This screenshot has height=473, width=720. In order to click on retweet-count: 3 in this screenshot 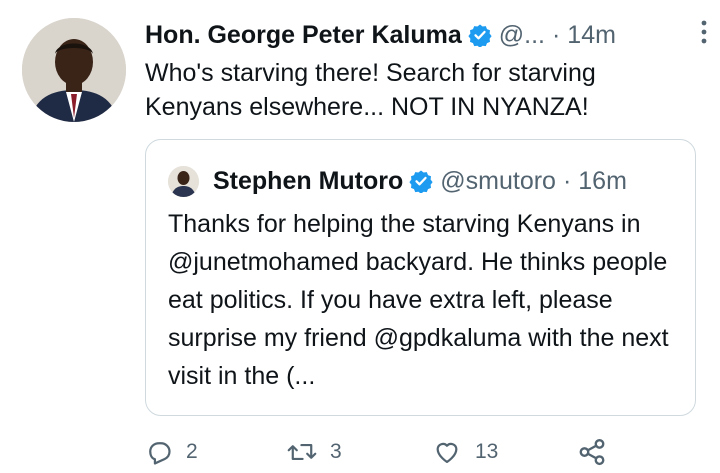, I will do `click(336, 451)`.